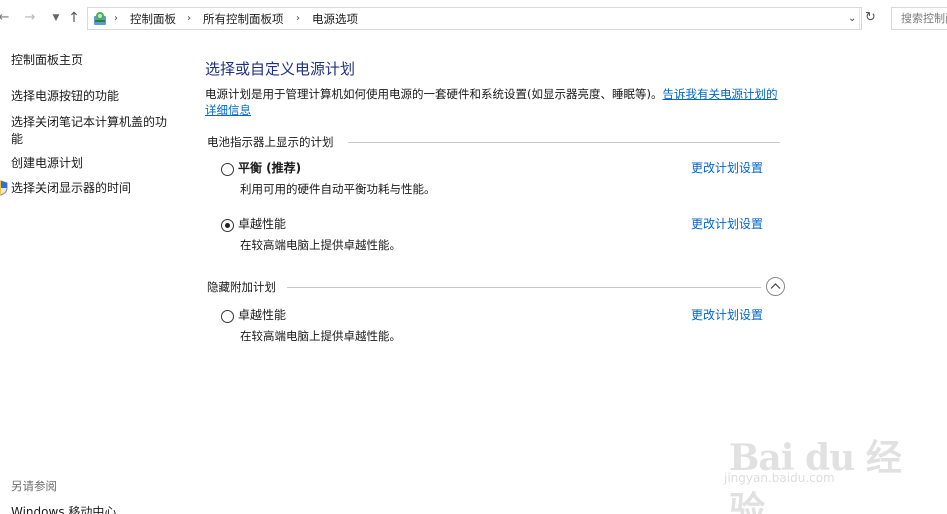 Image resolution: width=947 pixels, height=514 pixels. What do you see at coordinates (74, 18) in the screenshot?
I see `up-arrow-icon: ↑` at bounding box center [74, 18].